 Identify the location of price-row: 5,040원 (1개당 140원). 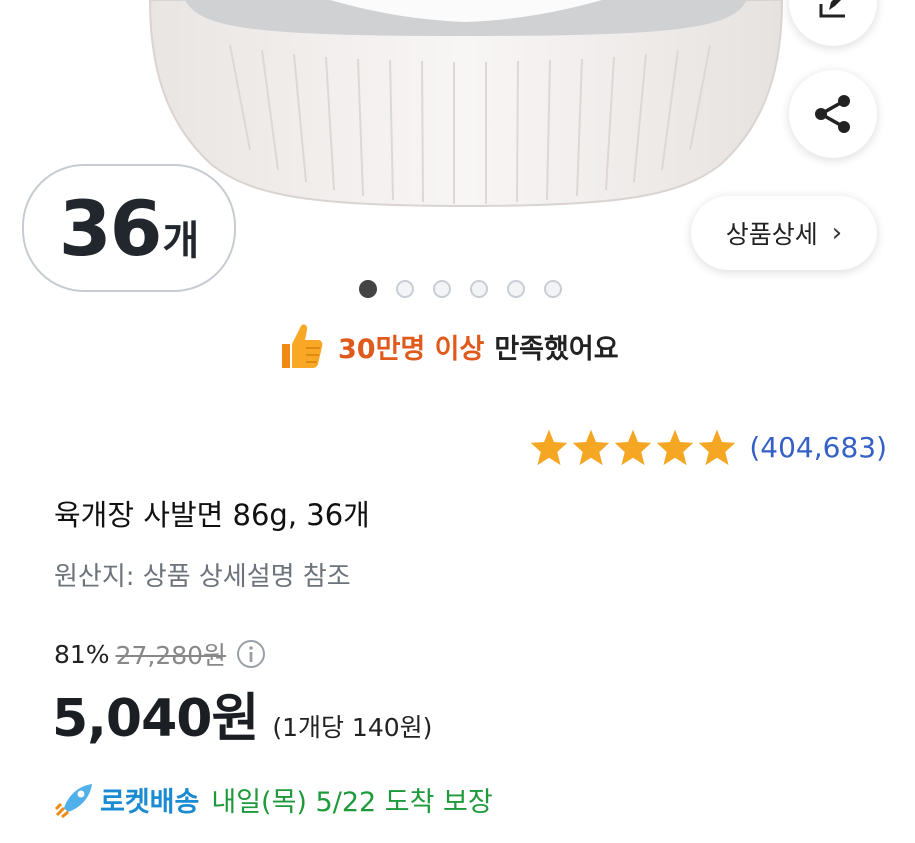
(242, 713).